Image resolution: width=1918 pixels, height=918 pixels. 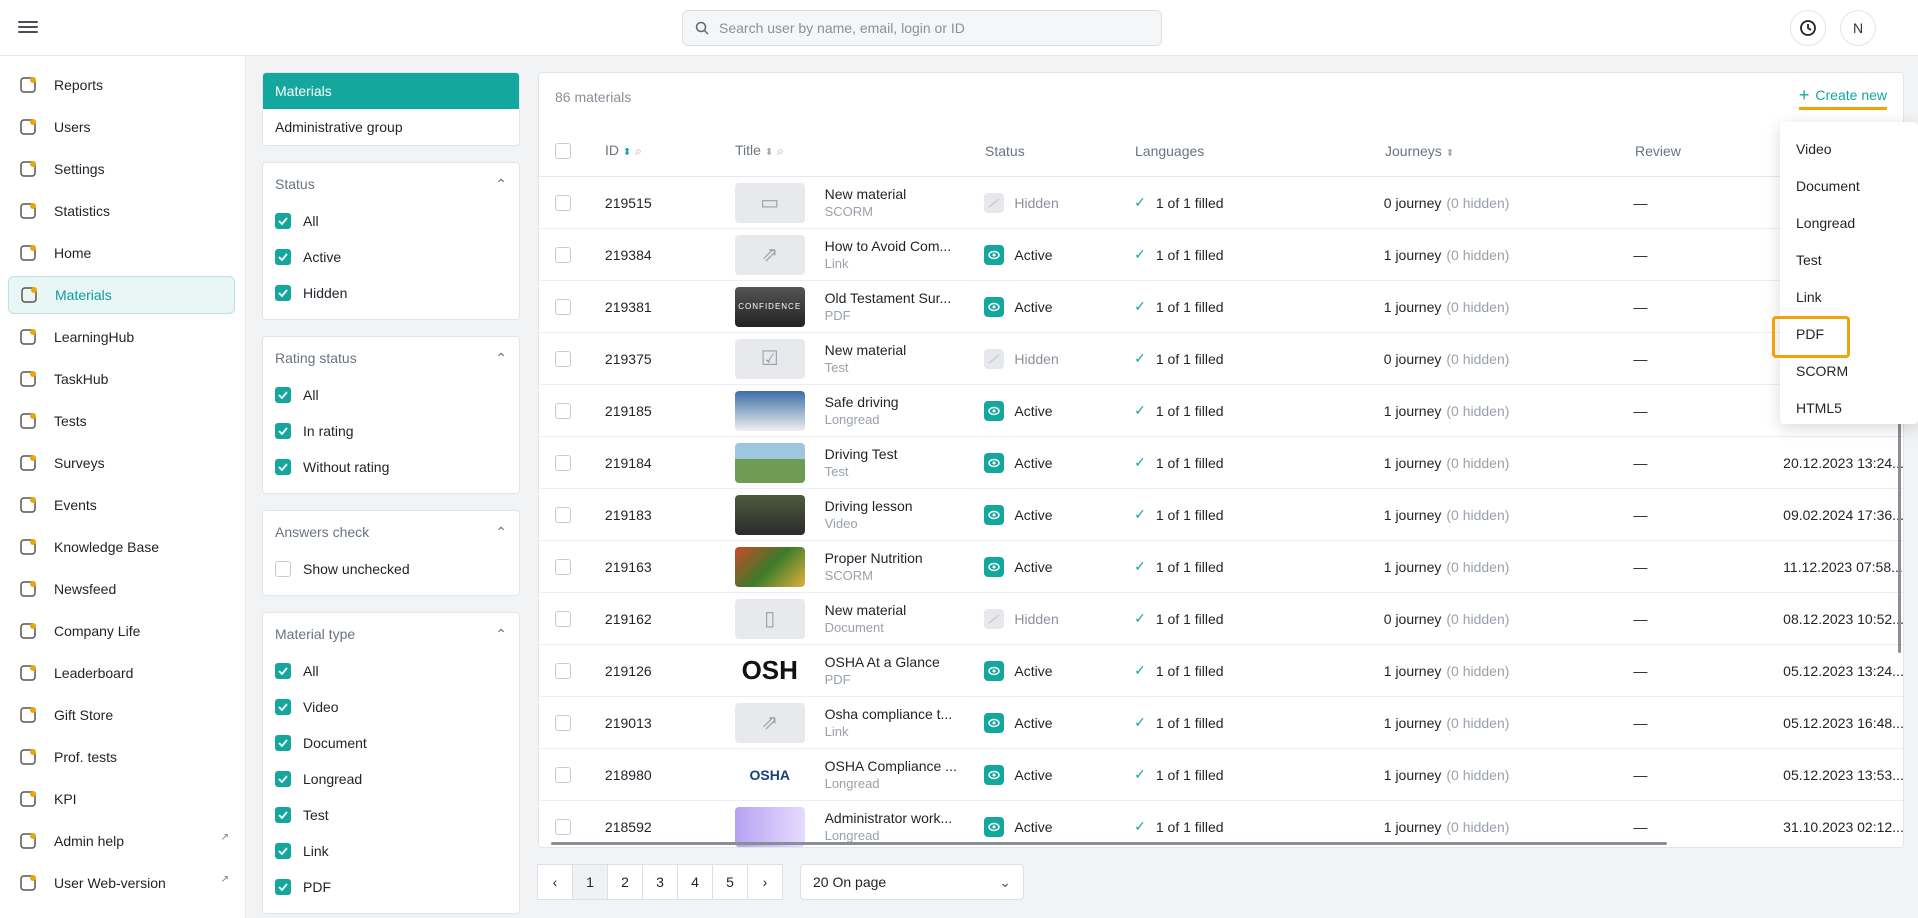 I want to click on dropdown-item-test: Test, so click(x=1849, y=259).